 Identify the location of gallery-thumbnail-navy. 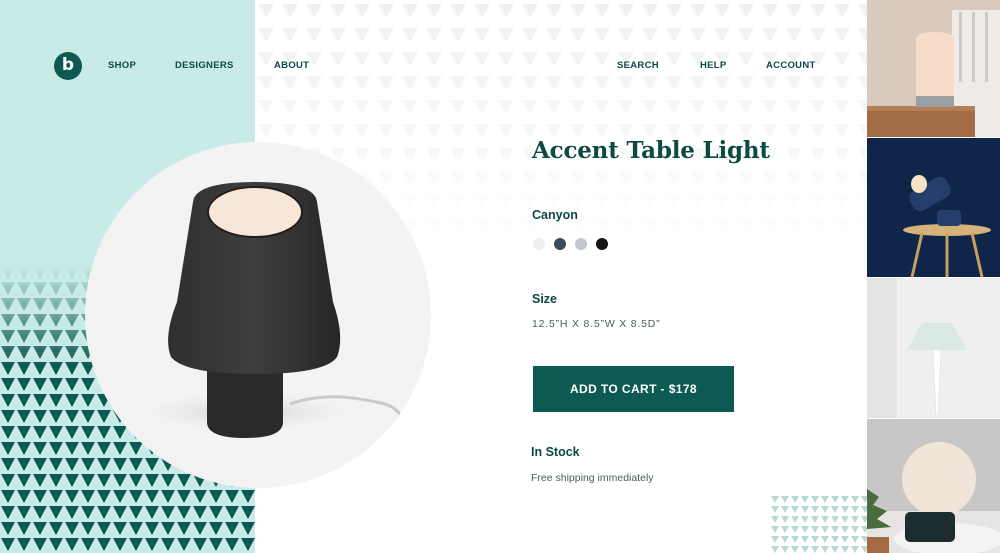
(933, 207).